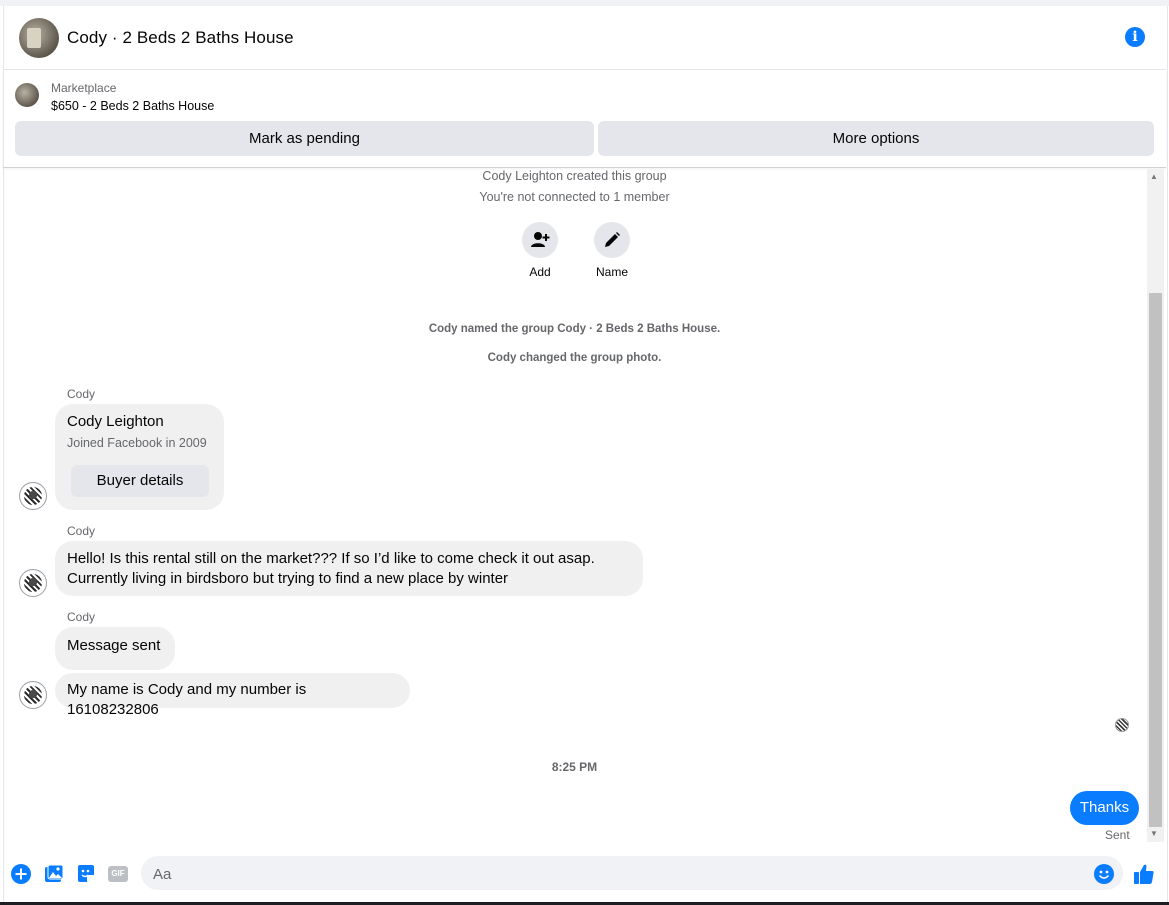 This screenshot has height=905, width=1169. I want to click on sticker-icon, so click(86, 874).